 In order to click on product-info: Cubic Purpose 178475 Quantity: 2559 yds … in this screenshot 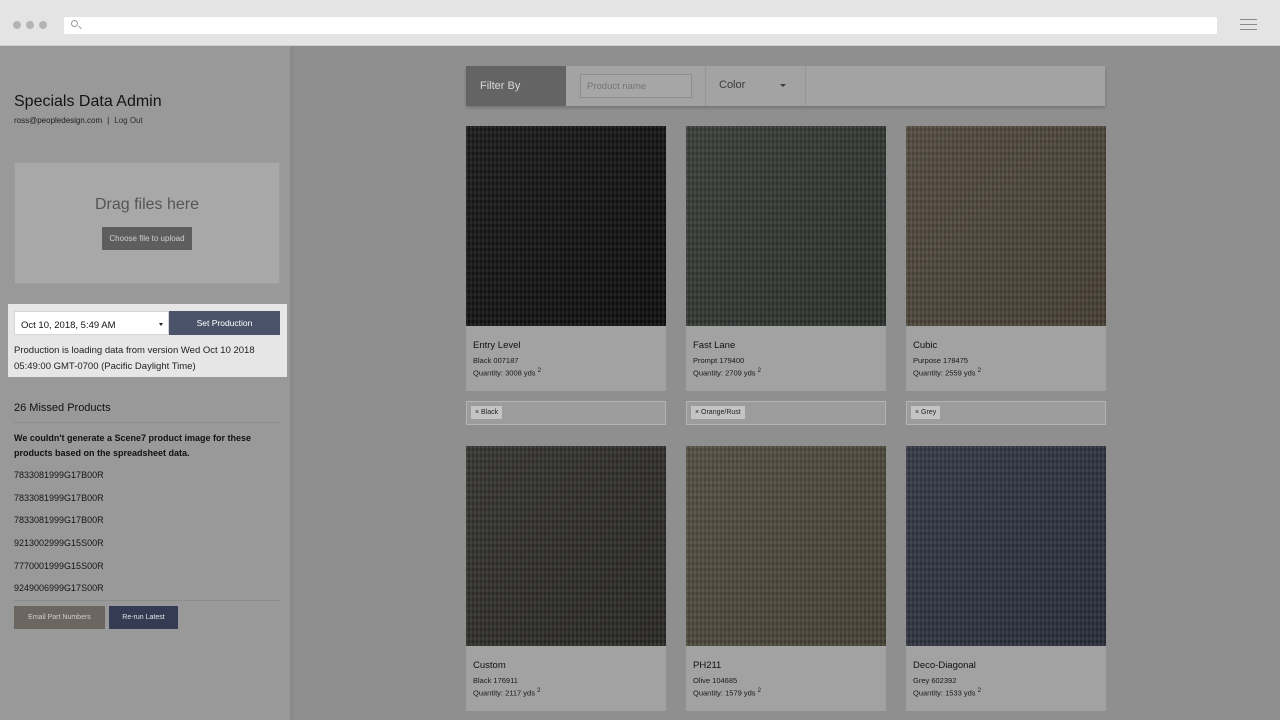, I will do `click(1006, 358)`.